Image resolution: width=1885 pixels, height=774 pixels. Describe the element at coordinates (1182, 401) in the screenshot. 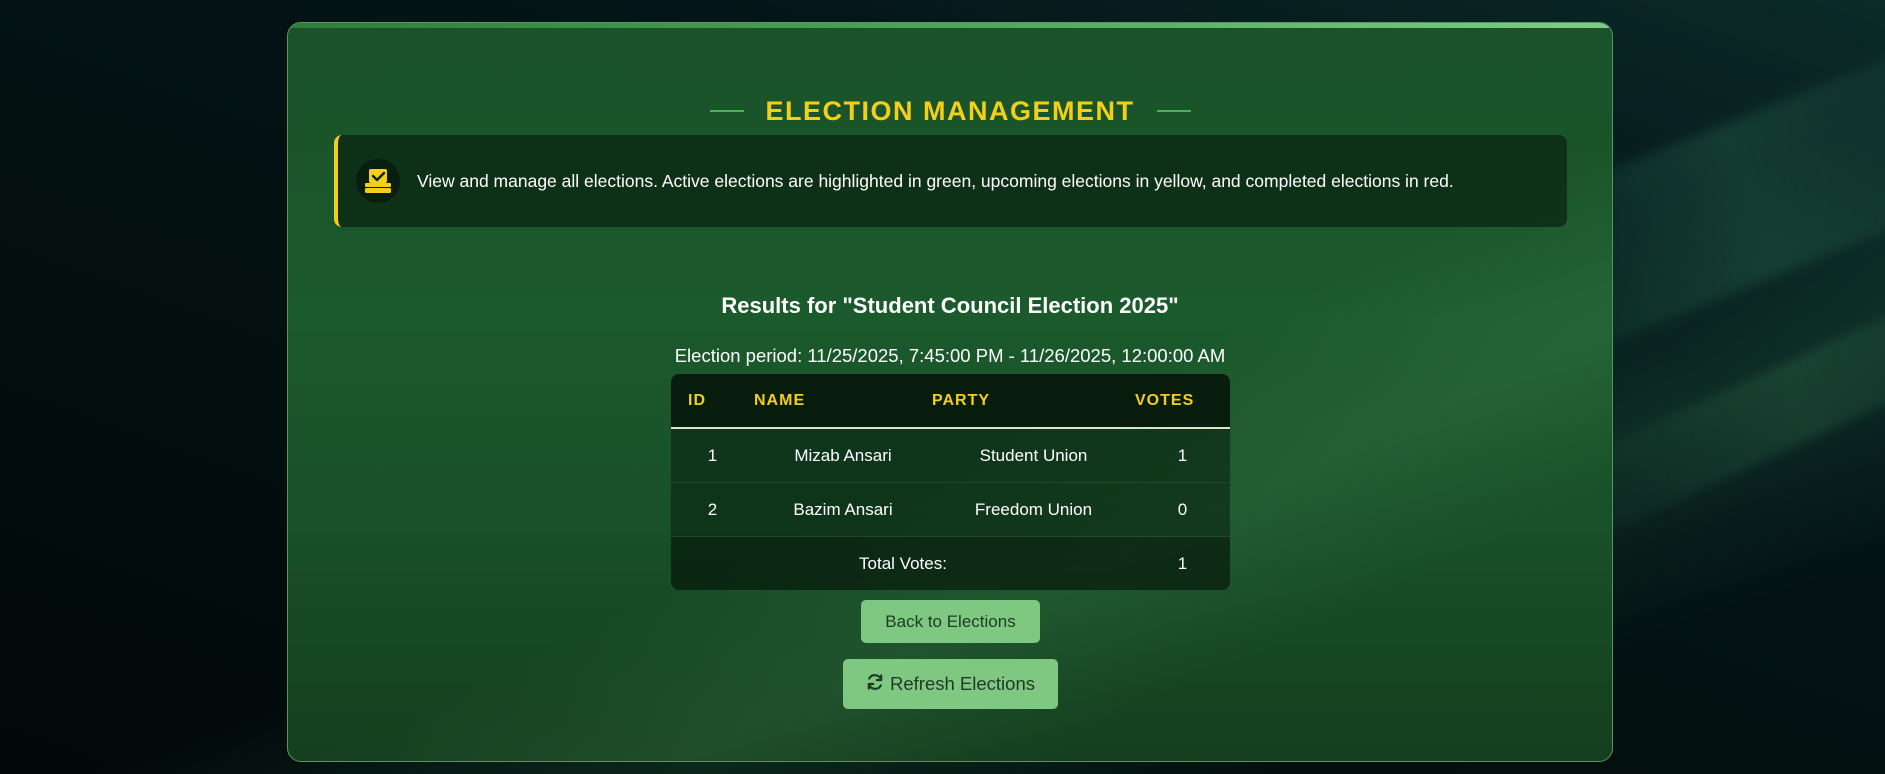

I see `column-header-votes: VOTES` at that location.